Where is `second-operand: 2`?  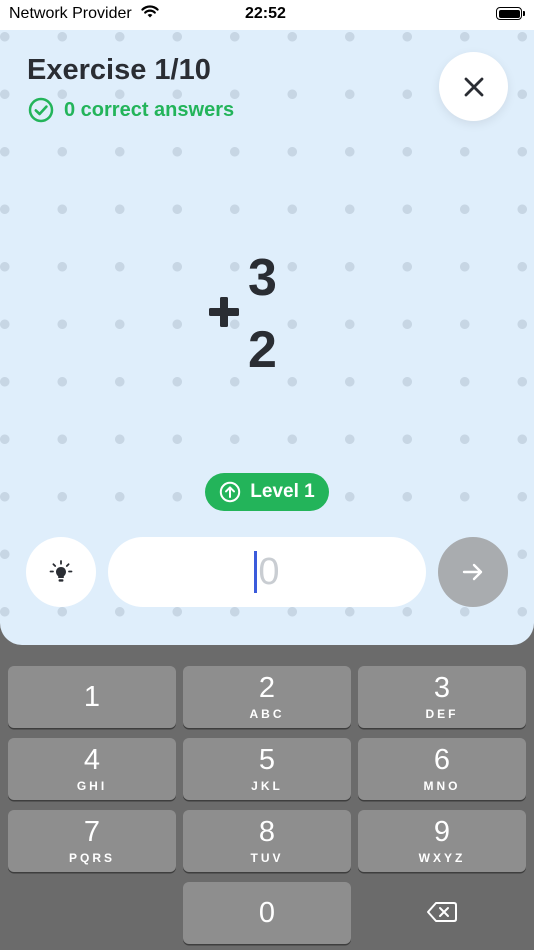 second-operand: 2 is located at coordinates (262, 350).